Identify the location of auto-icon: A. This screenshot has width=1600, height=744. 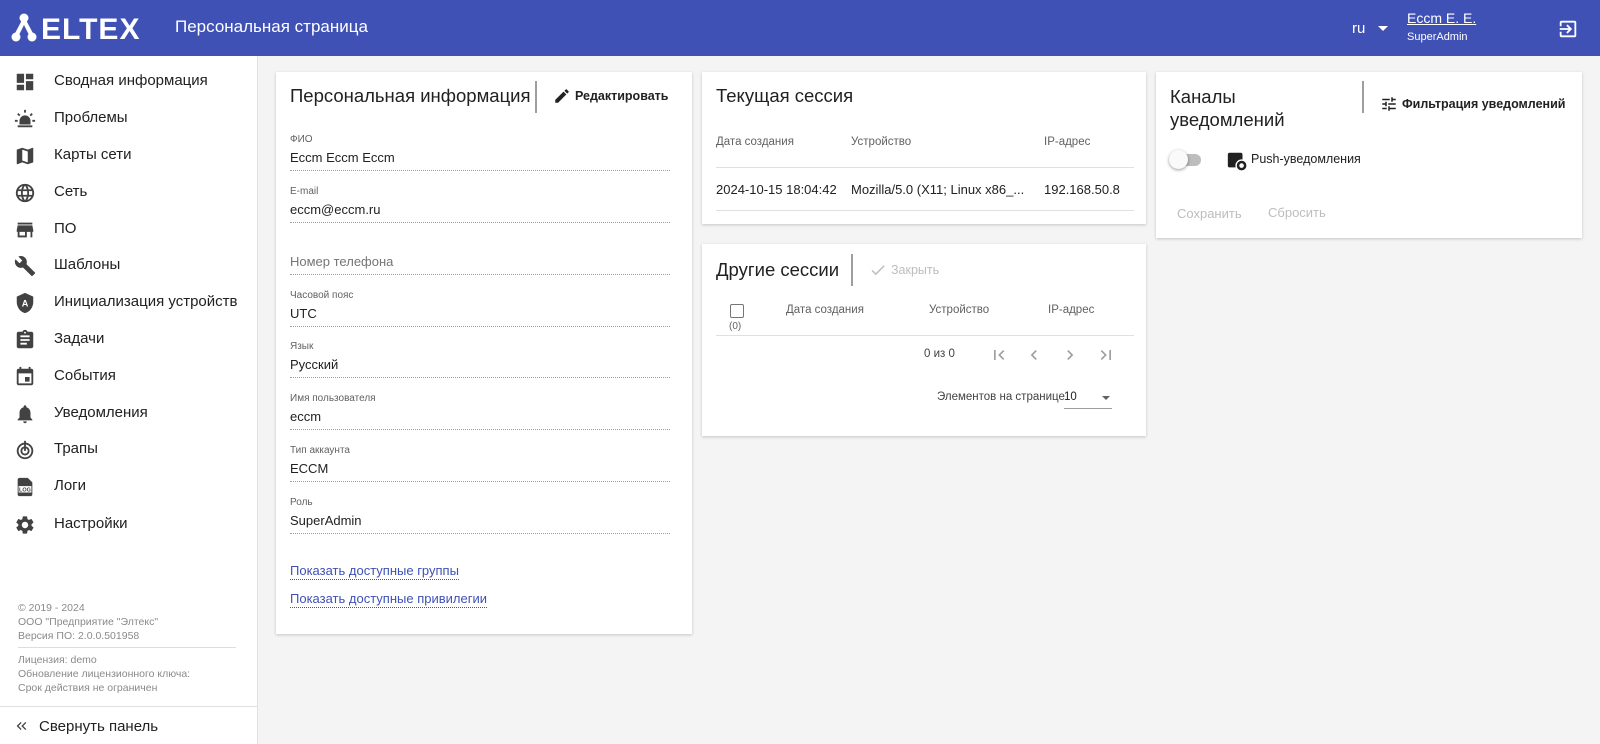
(25, 303).